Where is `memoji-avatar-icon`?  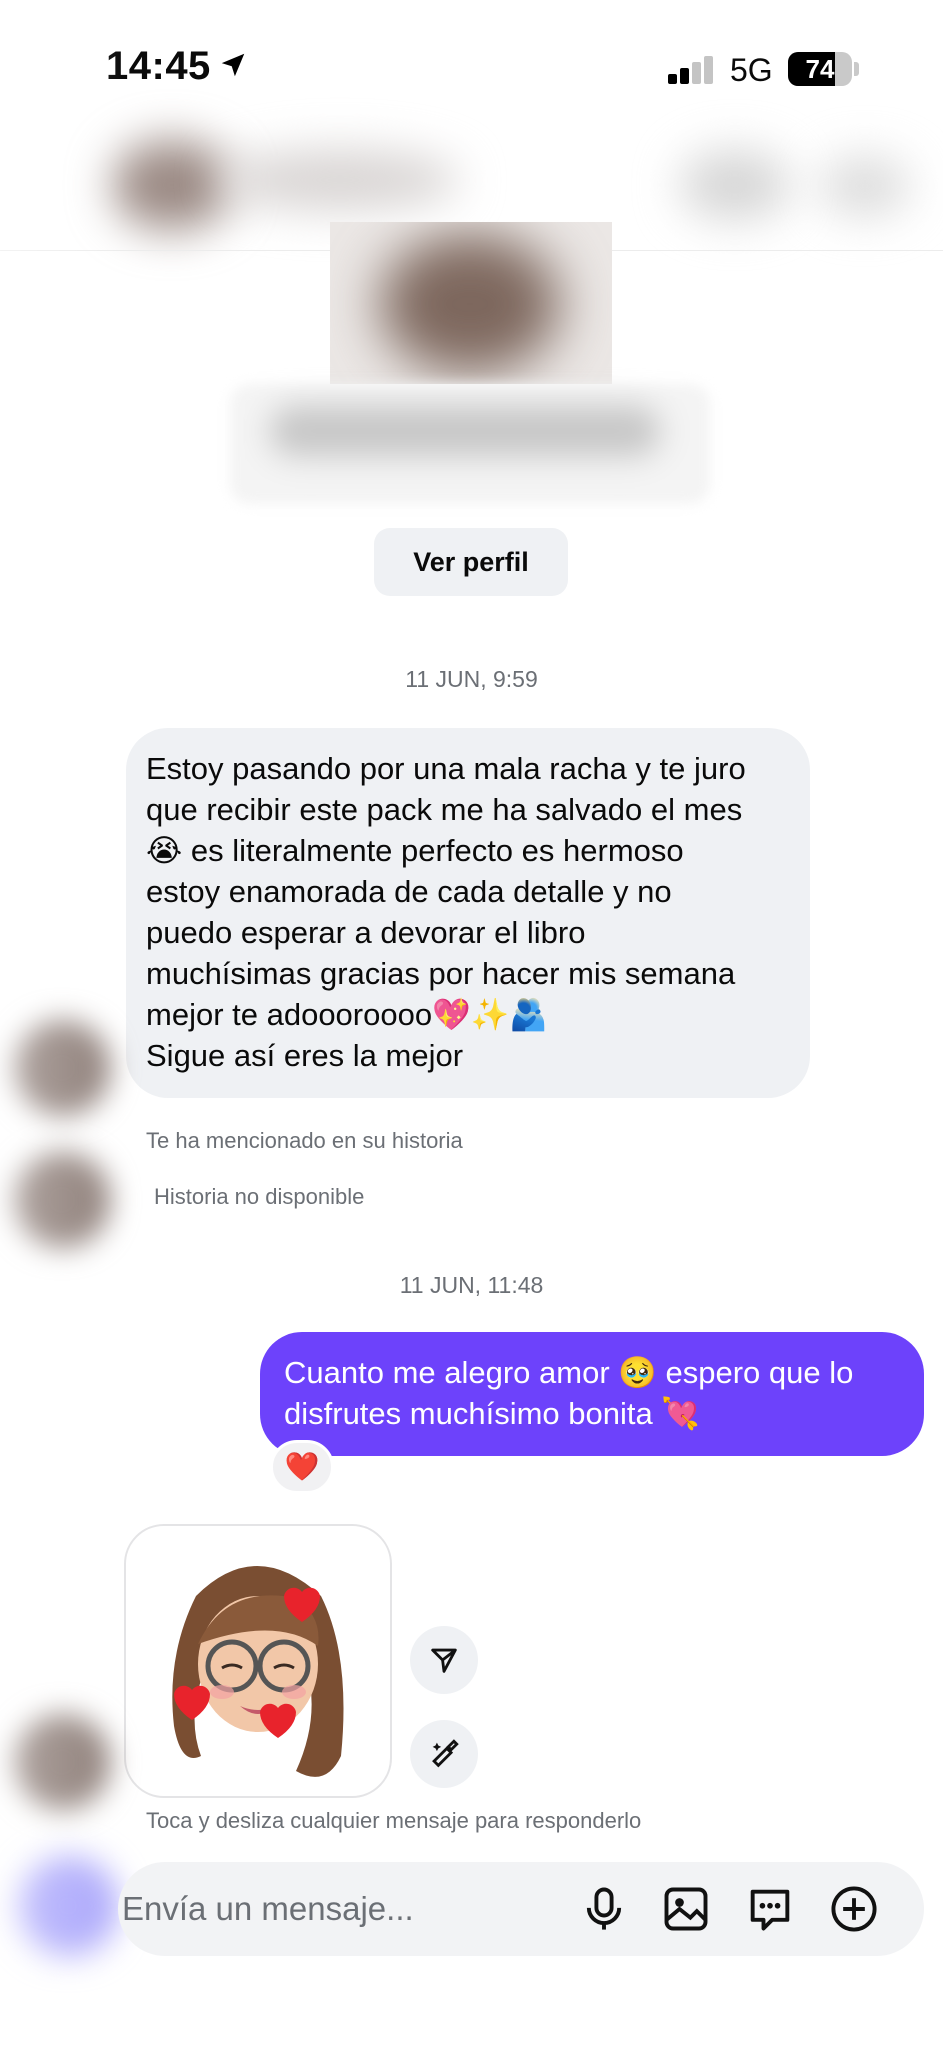
memoji-avatar-icon is located at coordinates (258, 1671).